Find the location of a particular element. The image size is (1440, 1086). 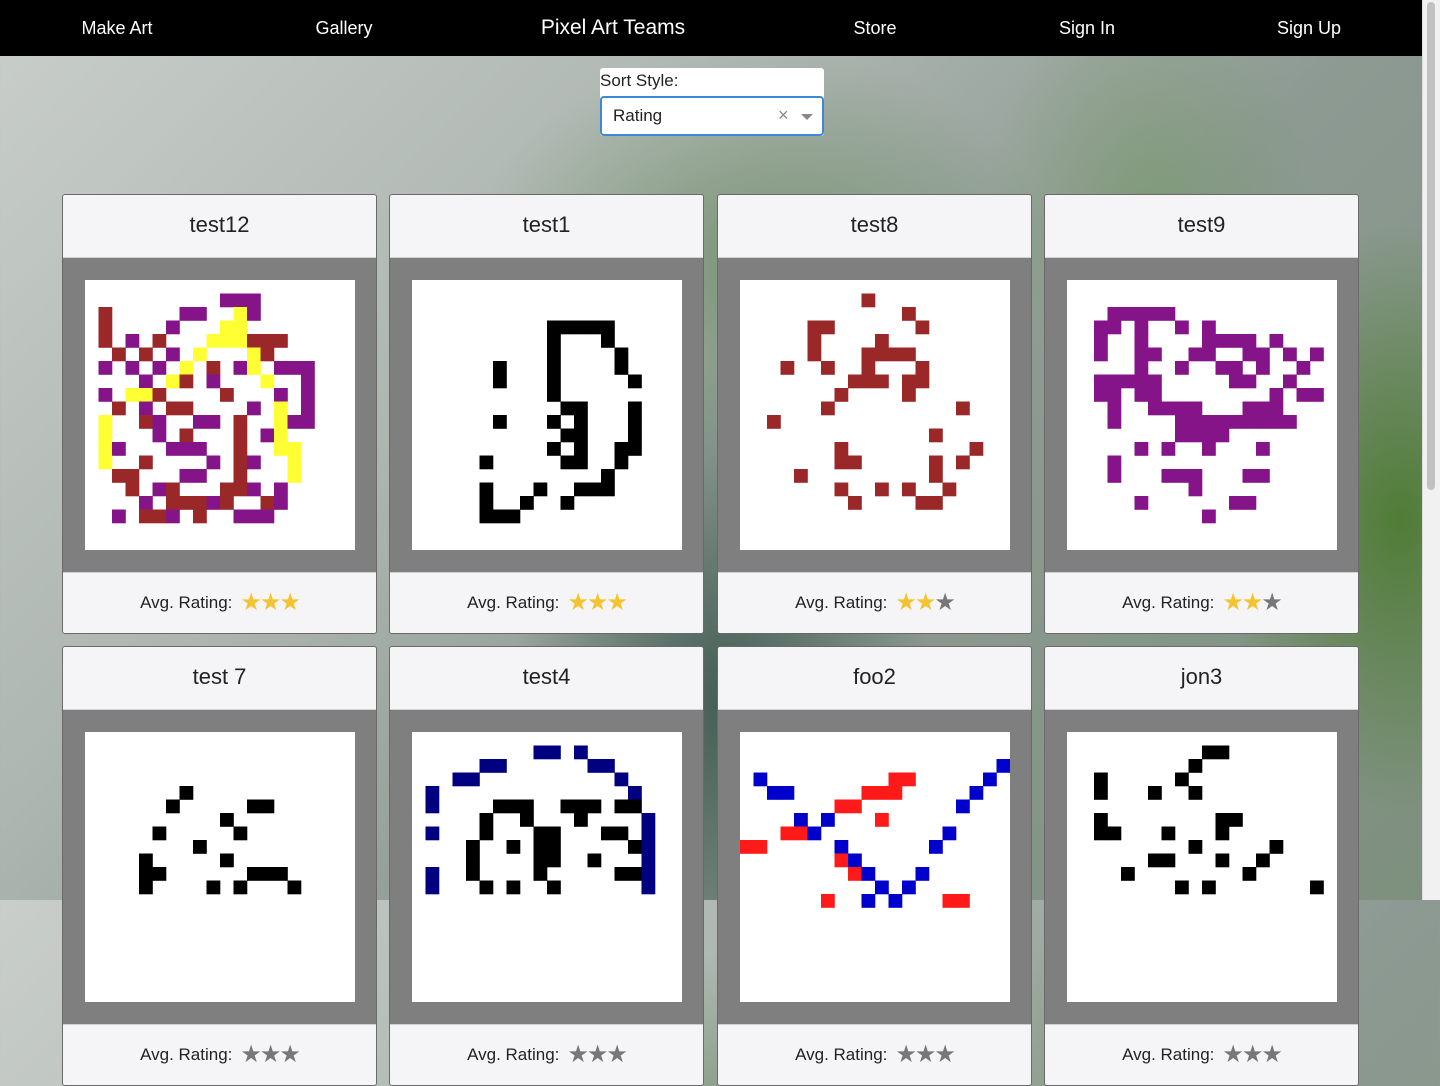

nav-store-link: Store is located at coordinates (874, 28).